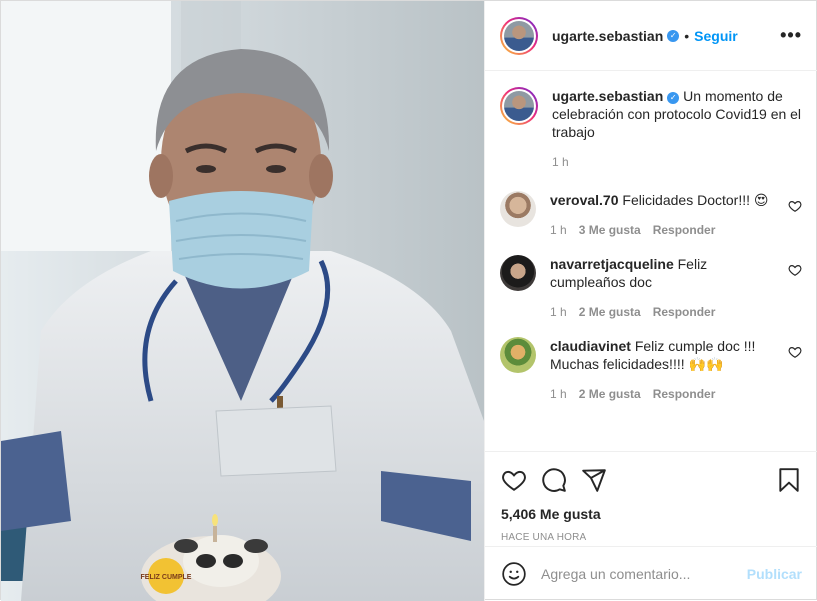  I want to click on likes-count: 5,406 Me gusta, so click(651, 514).